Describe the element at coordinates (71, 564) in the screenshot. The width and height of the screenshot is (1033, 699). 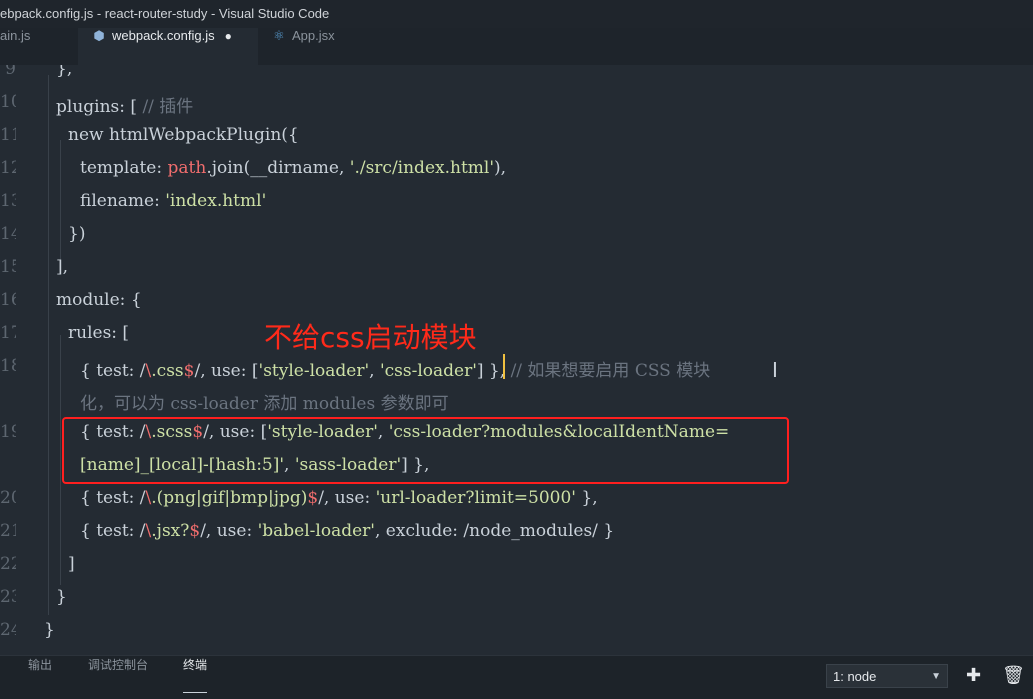
I see `code-line-22: ]` at that location.